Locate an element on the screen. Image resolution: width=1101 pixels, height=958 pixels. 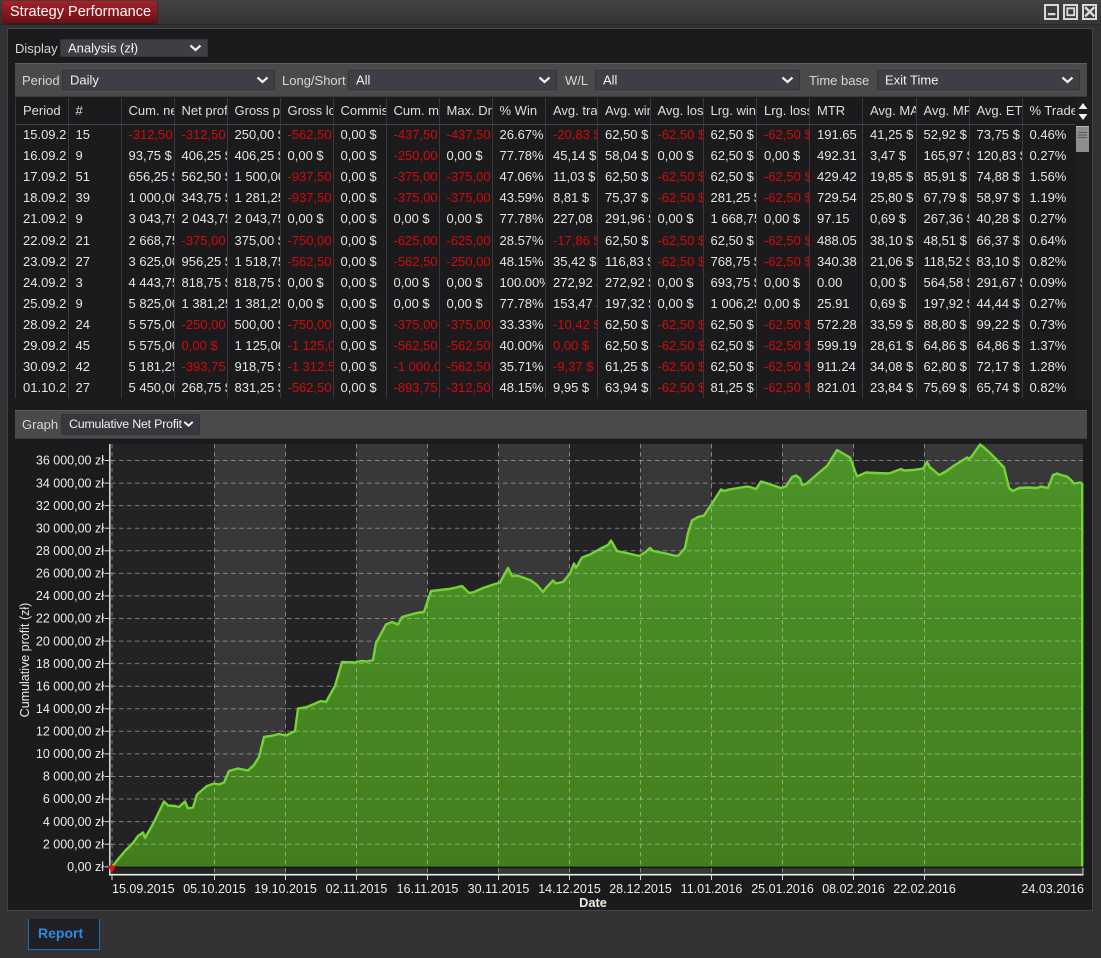
svg-text: 11.01.2016 is located at coordinates (712, 889).